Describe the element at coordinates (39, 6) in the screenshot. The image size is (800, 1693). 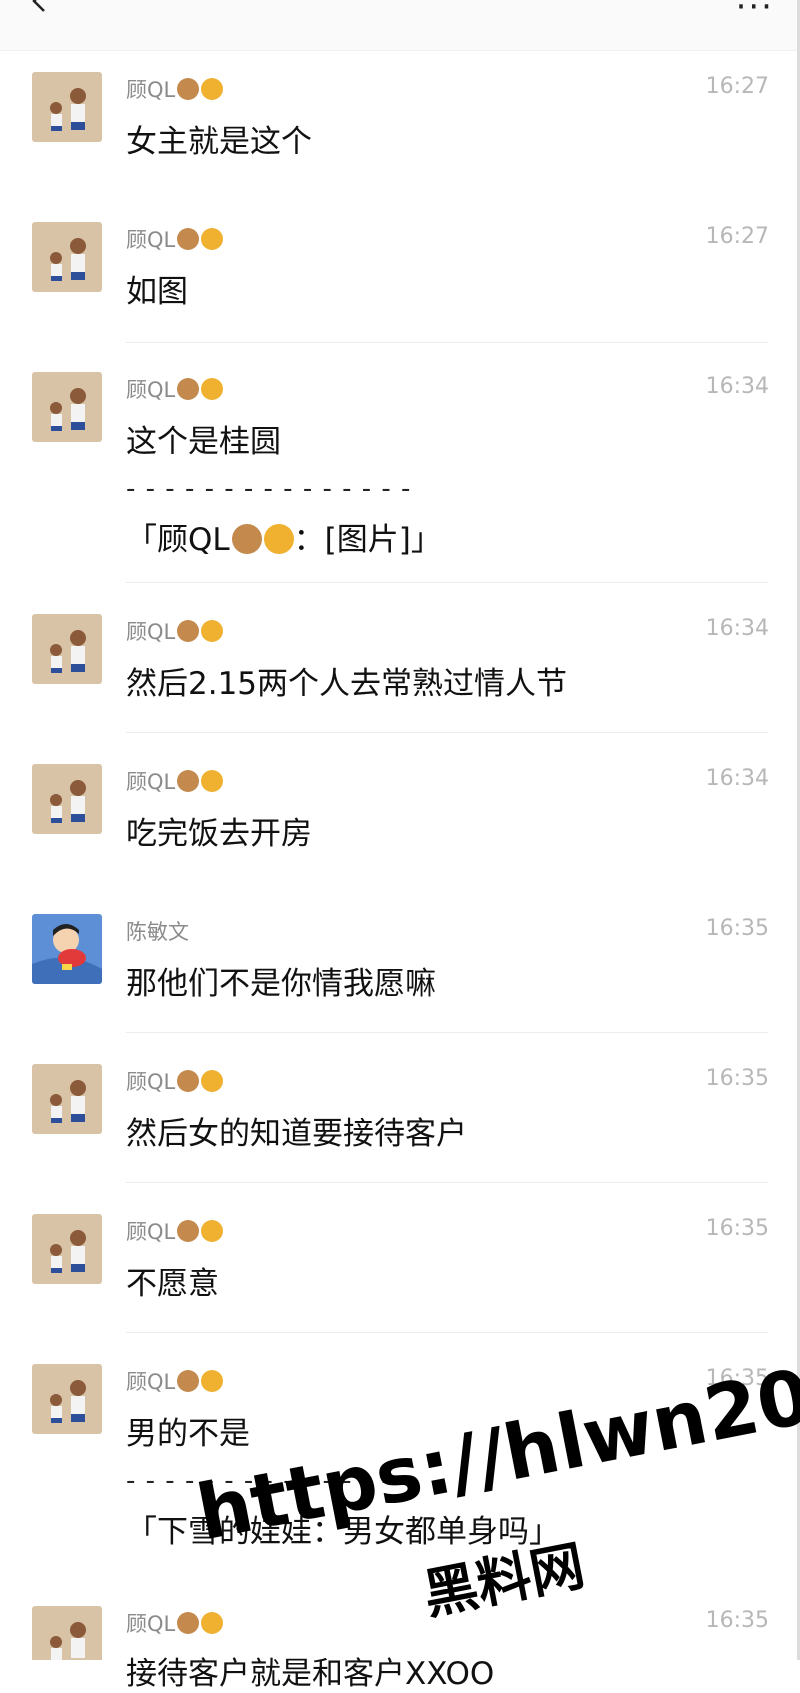
I see `chevron-left-icon` at that location.